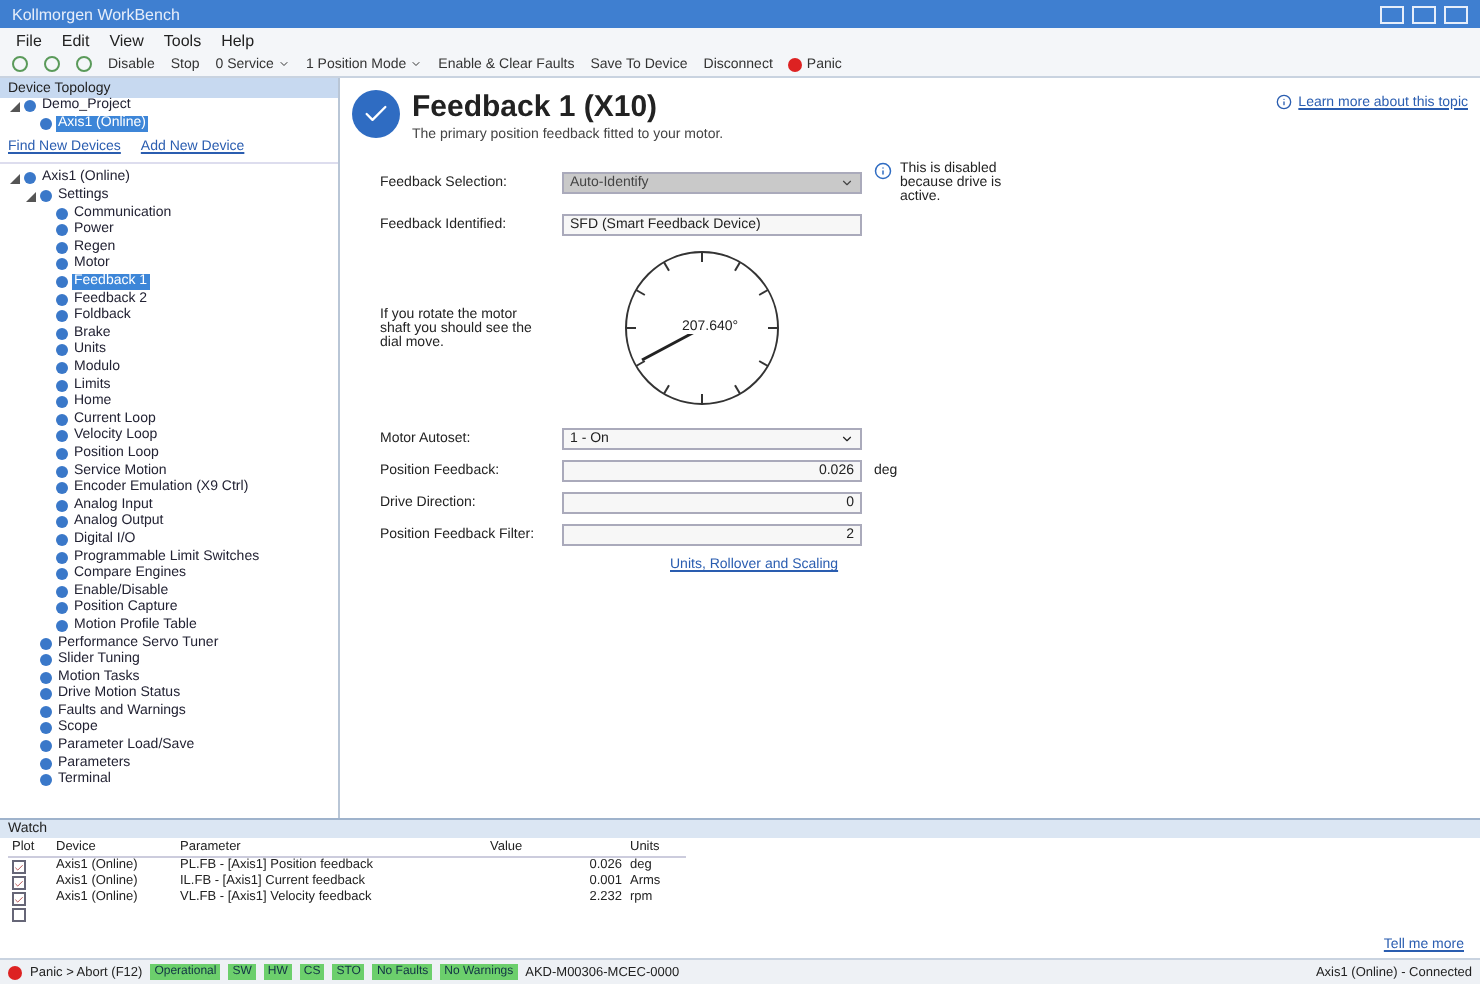 The width and height of the screenshot is (1480, 984). What do you see at coordinates (126, 40) in the screenshot?
I see `menu-item: View` at bounding box center [126, 40].